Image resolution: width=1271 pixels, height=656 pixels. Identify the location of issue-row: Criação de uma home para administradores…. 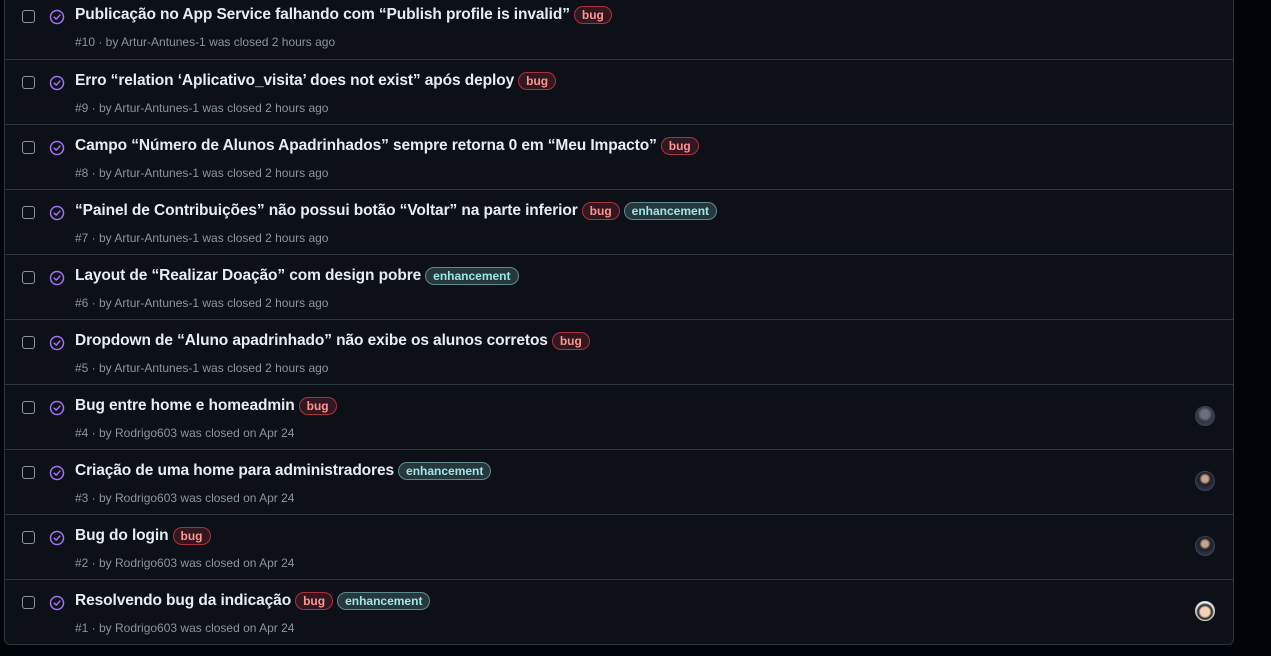
(619, 481).